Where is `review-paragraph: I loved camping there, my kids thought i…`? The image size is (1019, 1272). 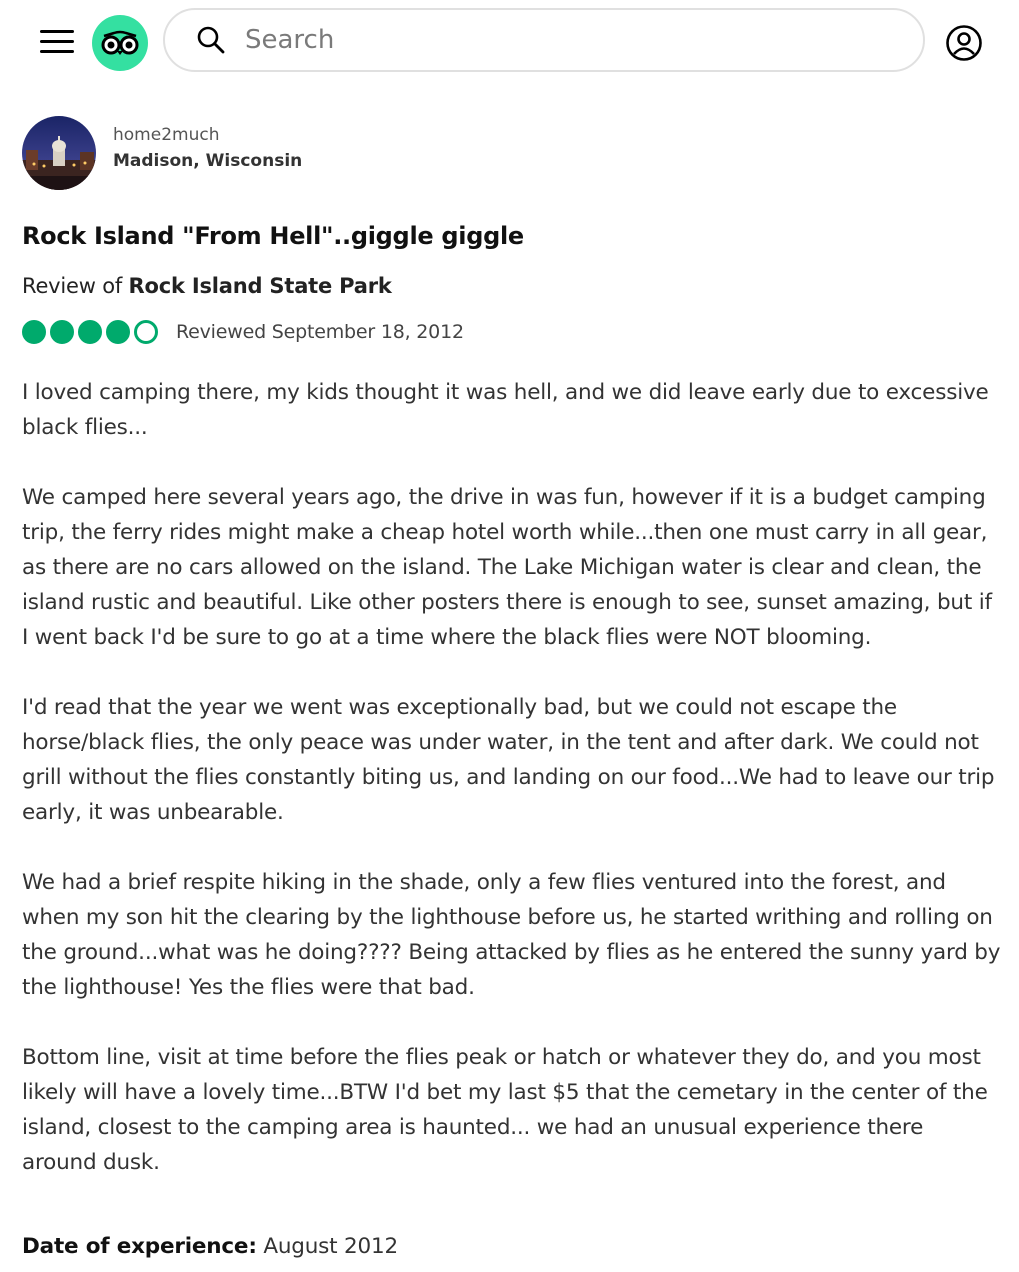
review-paragraph: I loved camping there, my kids thought i… is located at coordinates (505, 410).